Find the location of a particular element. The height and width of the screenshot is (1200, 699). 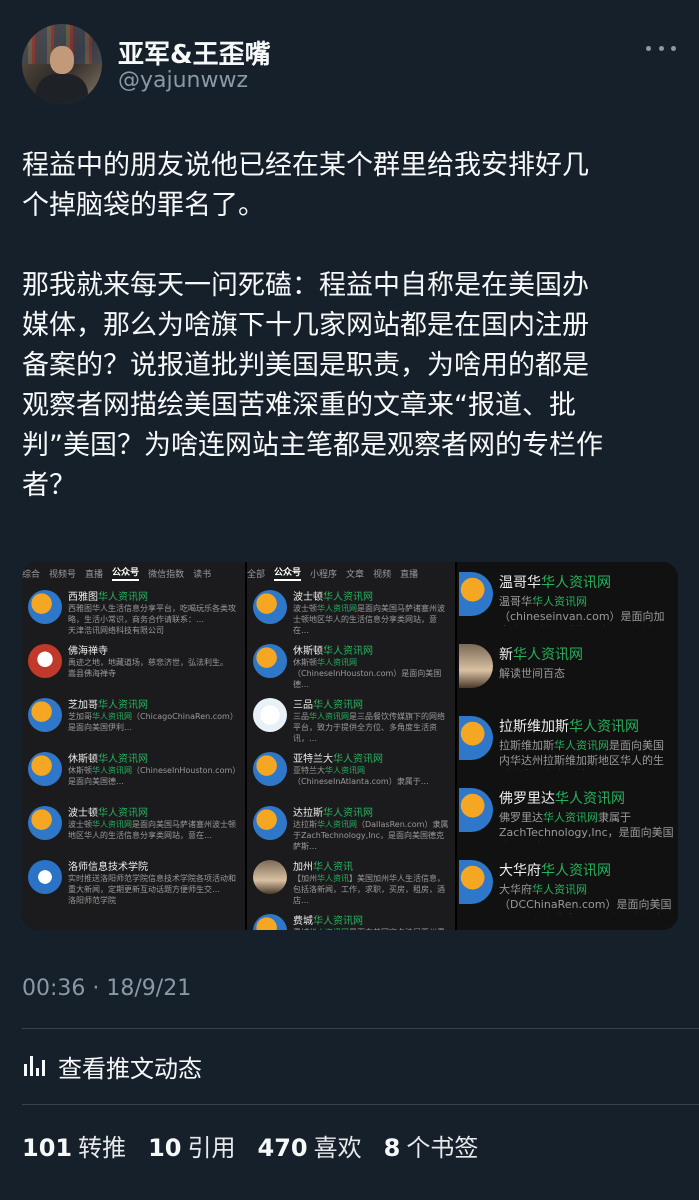

stat-label: 喜欢 is located at coordinates (337, 1148).